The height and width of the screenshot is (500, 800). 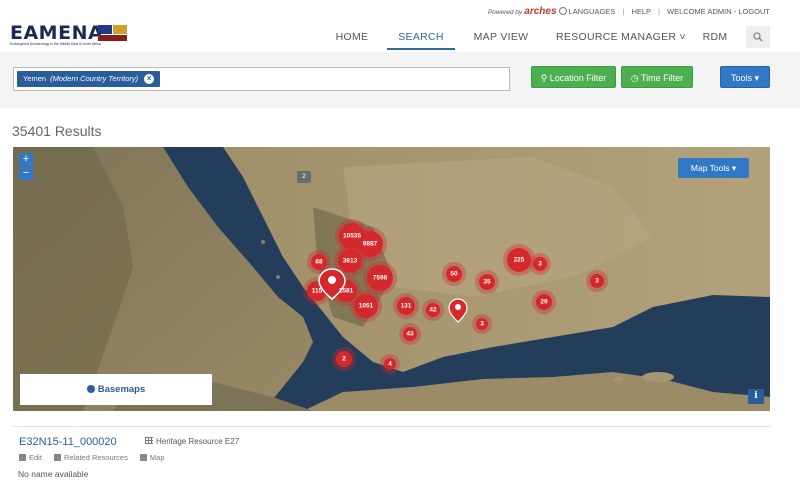 What do you see at coordinates (621, 38) in the screenshot?
I see `nav-resource-manager: RESOURCE MANAGER ˅` at bounding box center [621, 38].